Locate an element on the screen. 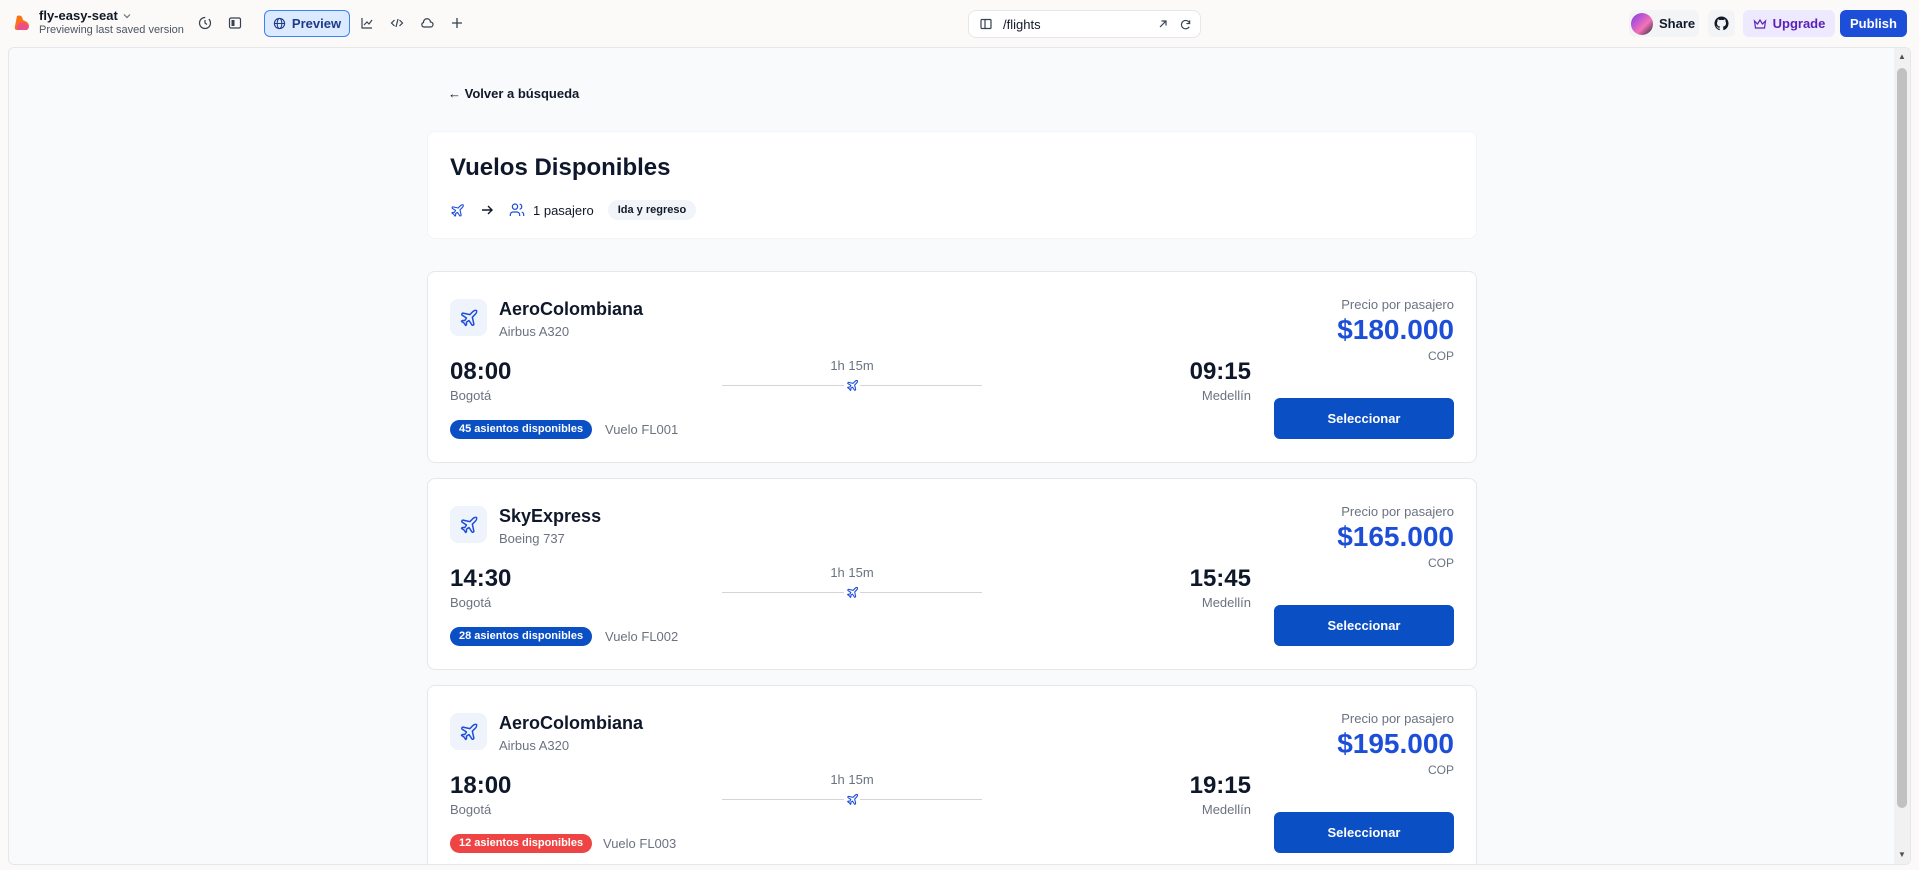 This screenshot has width=1919, height=870. project-status: Previewing last saved version is located at coordinates (111, 30).